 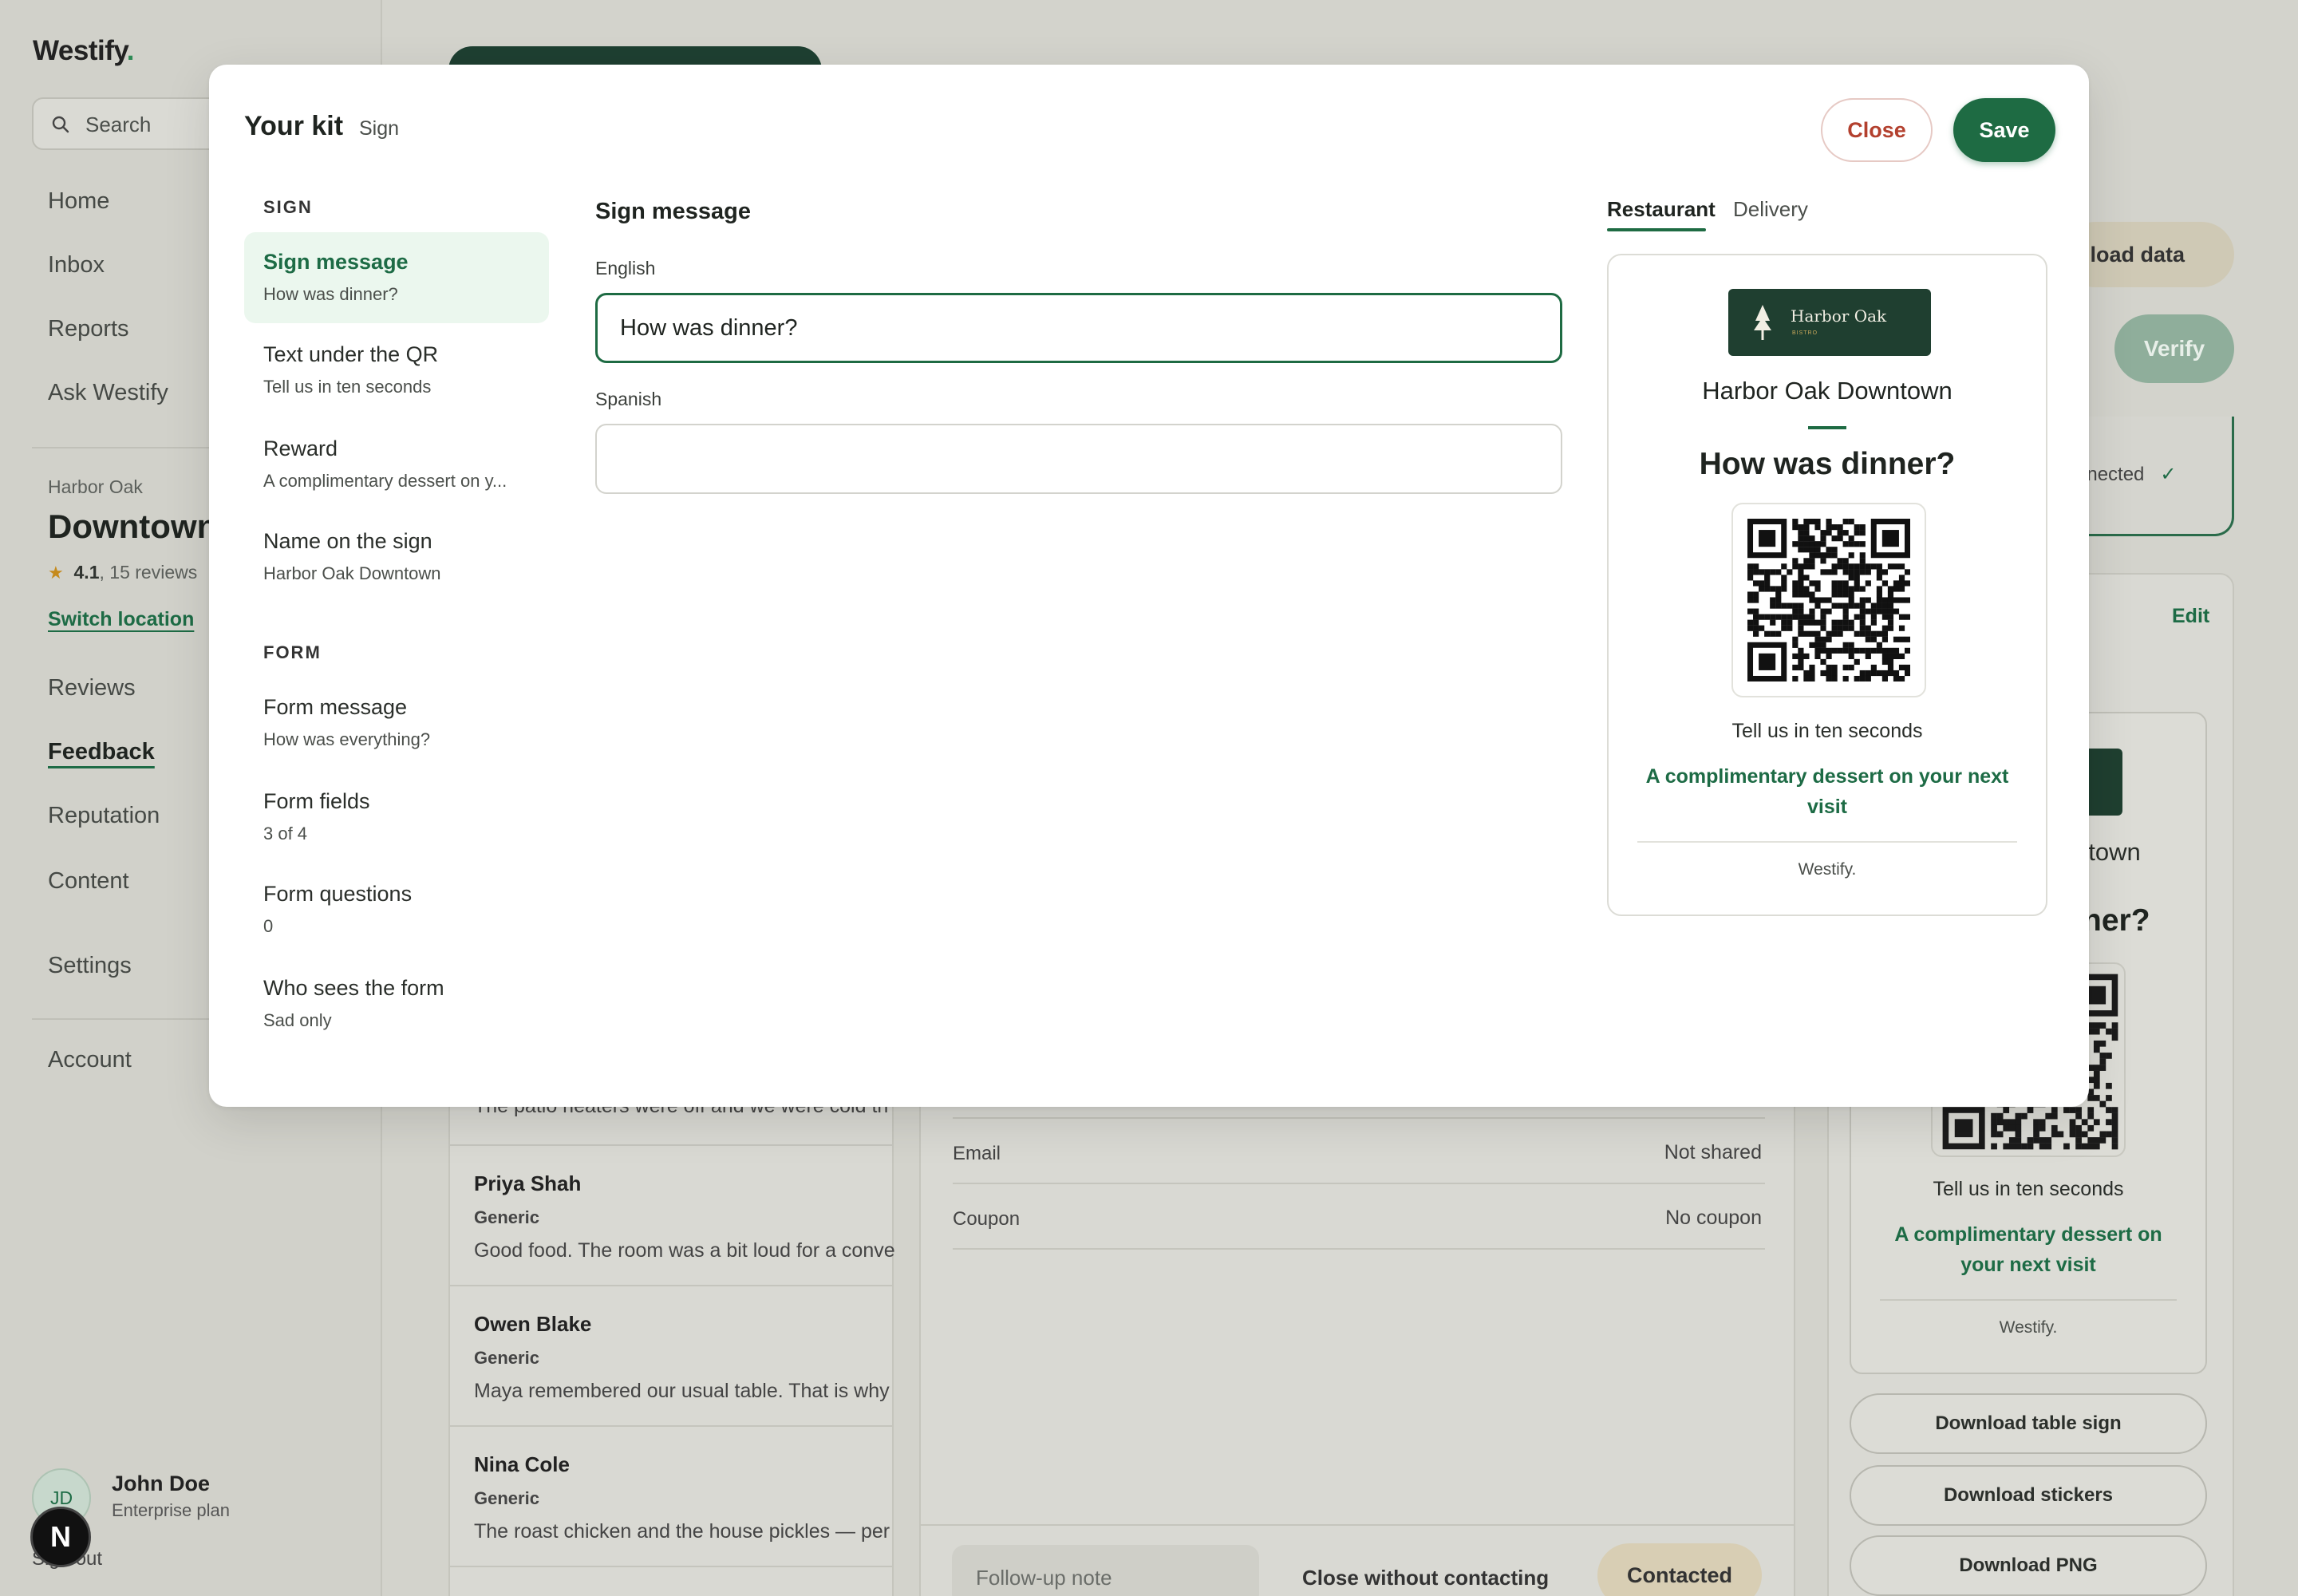 I want to click on english-message-input, so click(x=1079, y=328).